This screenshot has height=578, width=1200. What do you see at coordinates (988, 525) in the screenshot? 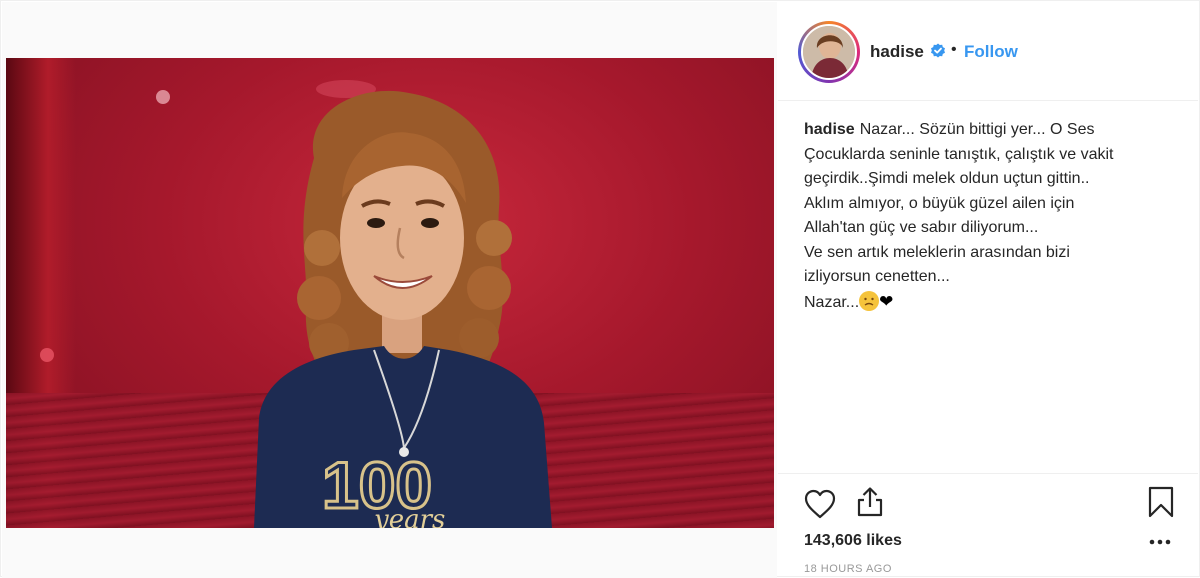
I see `post-actions: 143,606 likes 18 HOURS AGO` at bounding box center [988, 525].